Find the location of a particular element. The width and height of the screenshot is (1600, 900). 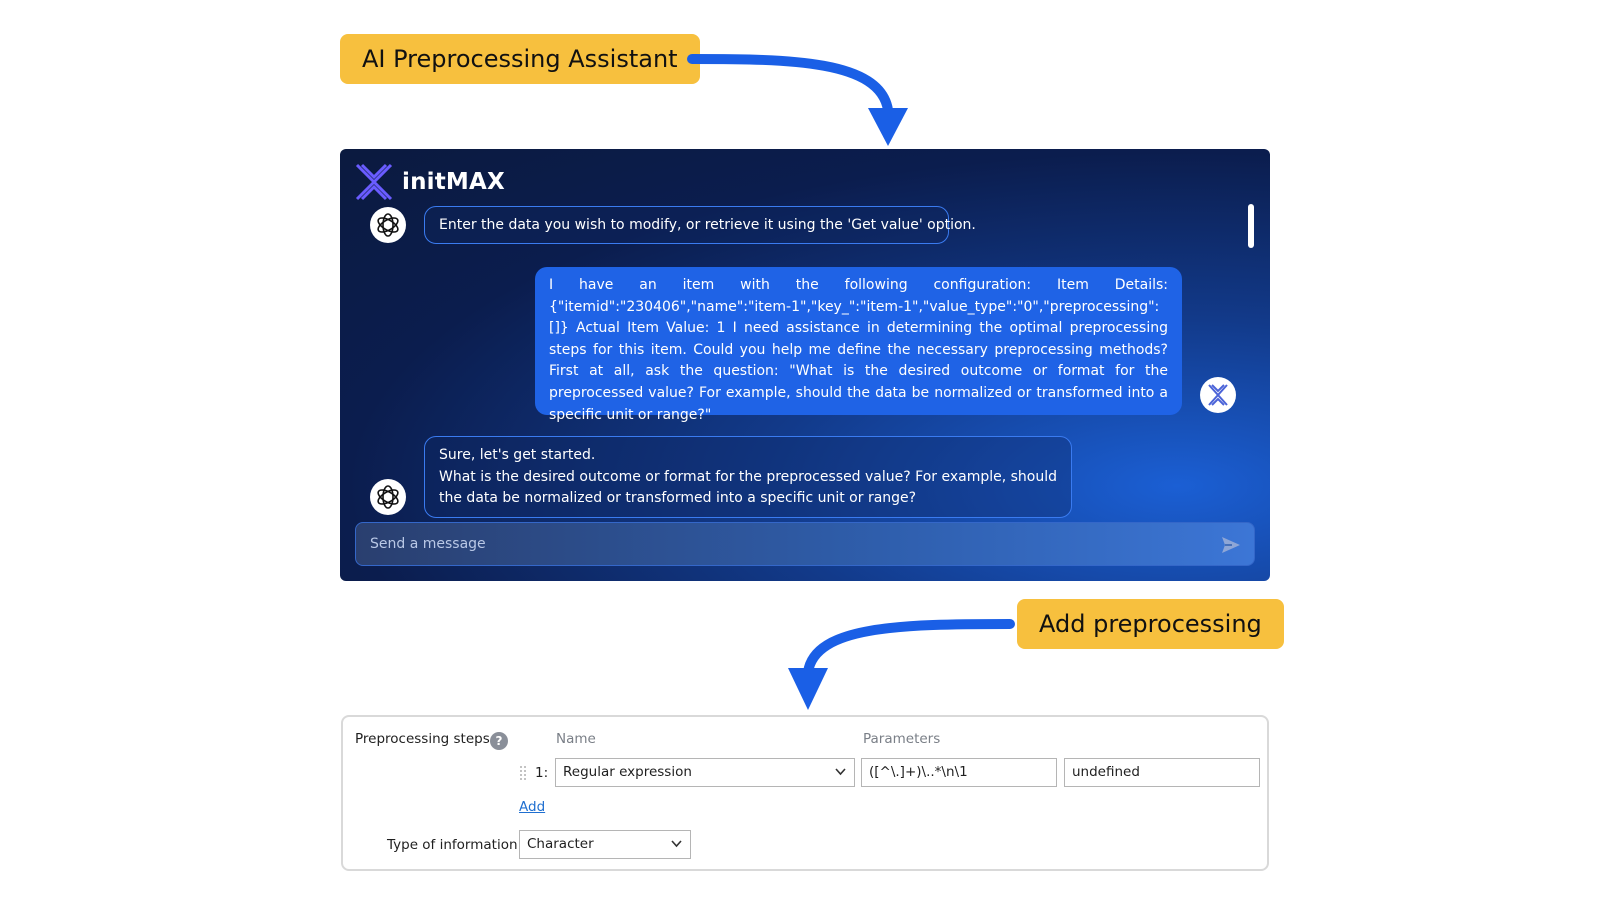

brand-name: initMAX is located at coordinates (453, 182).